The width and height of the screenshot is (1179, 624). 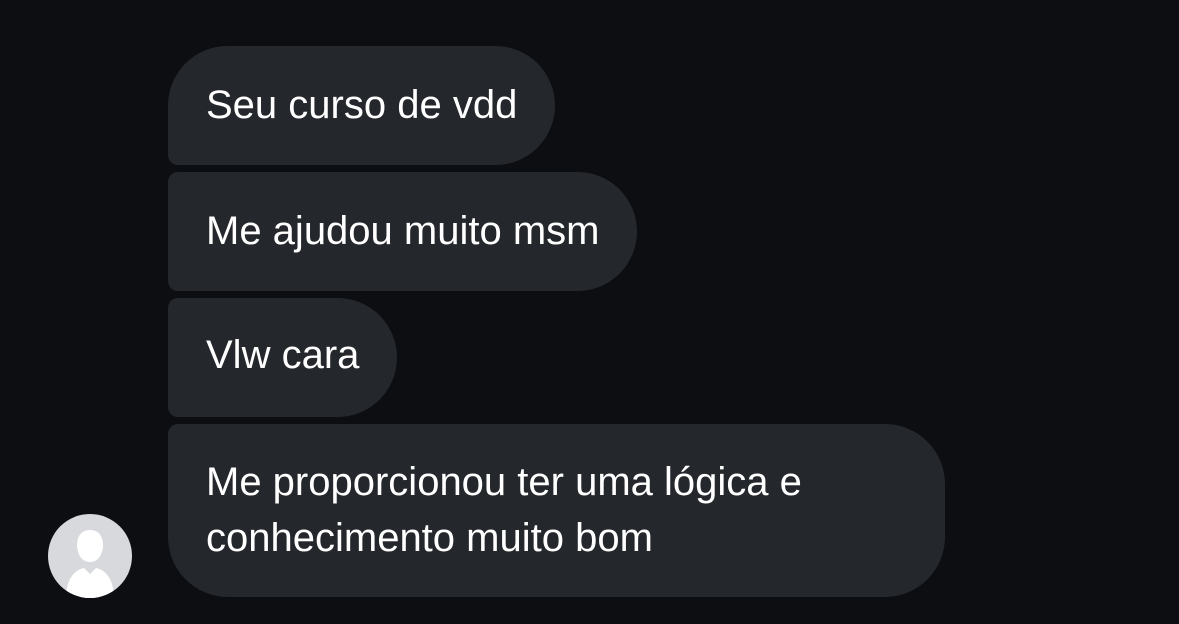 I want to click on sender-avatar, so click(x=90, y=556).